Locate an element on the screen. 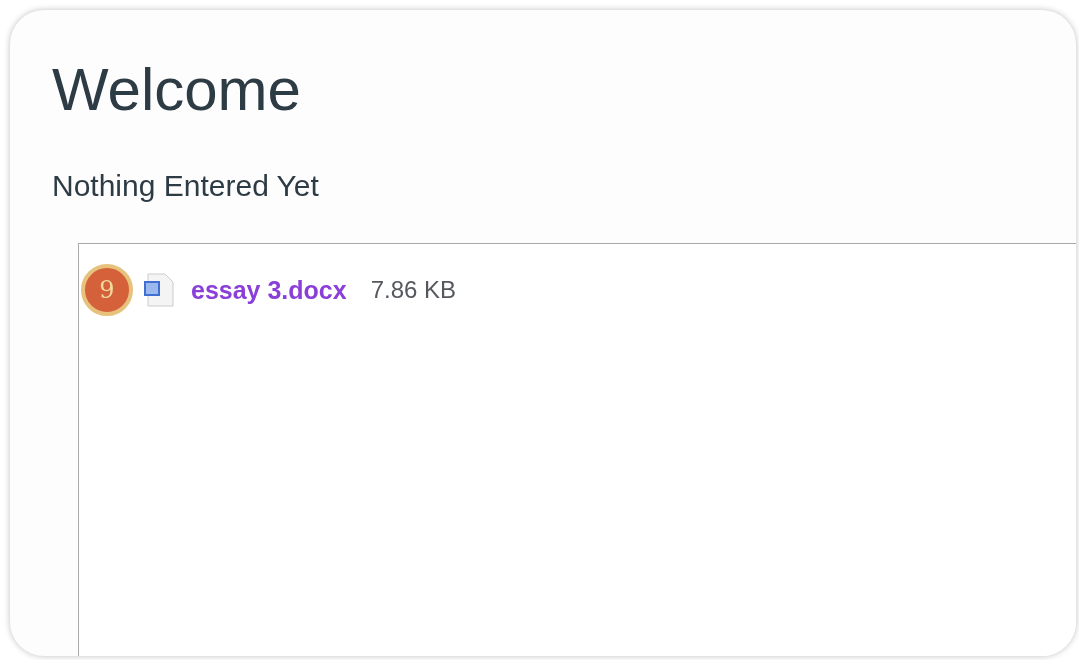  file-link: essay 3.docx is located at coordinates (269, 290).